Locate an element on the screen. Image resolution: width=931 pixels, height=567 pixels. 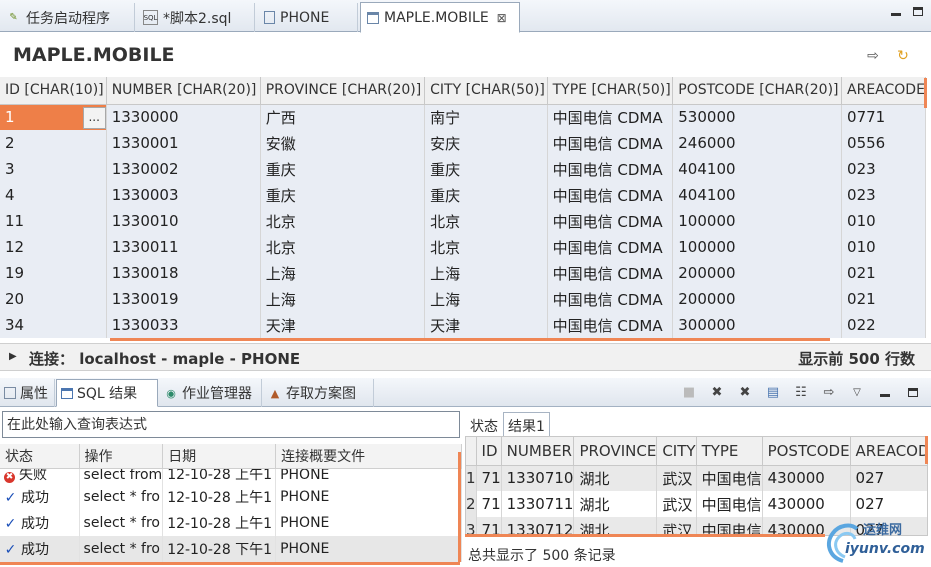
grid-cell: 300000 is located at coordinates (757, 325).